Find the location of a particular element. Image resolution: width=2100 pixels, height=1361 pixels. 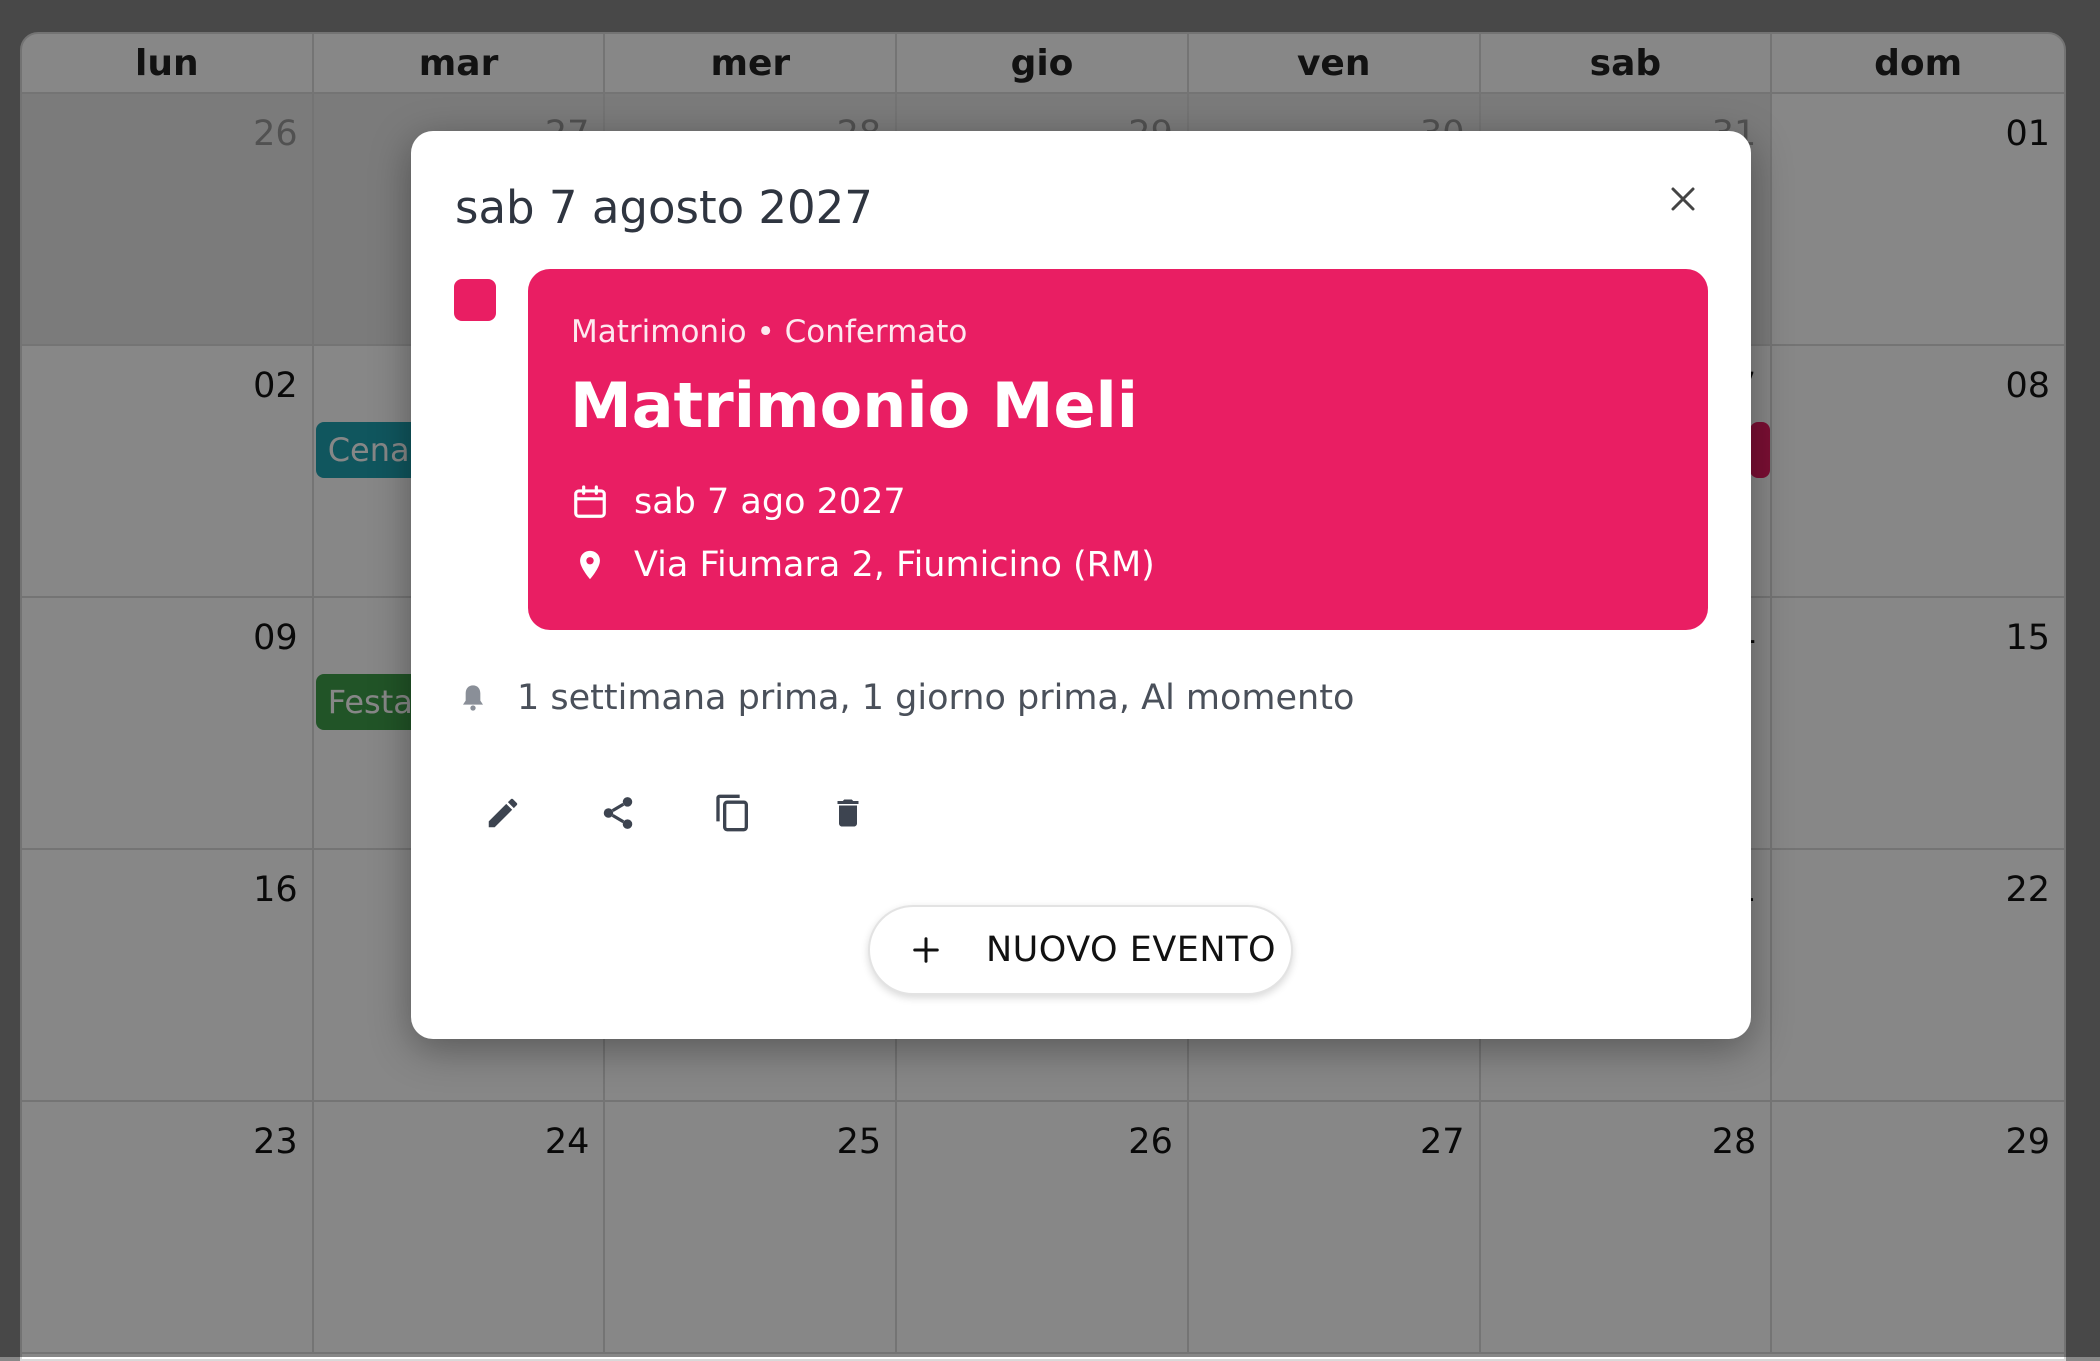

new-event-label: NUOVO EVENTO is located at coordinates (1131, 950).